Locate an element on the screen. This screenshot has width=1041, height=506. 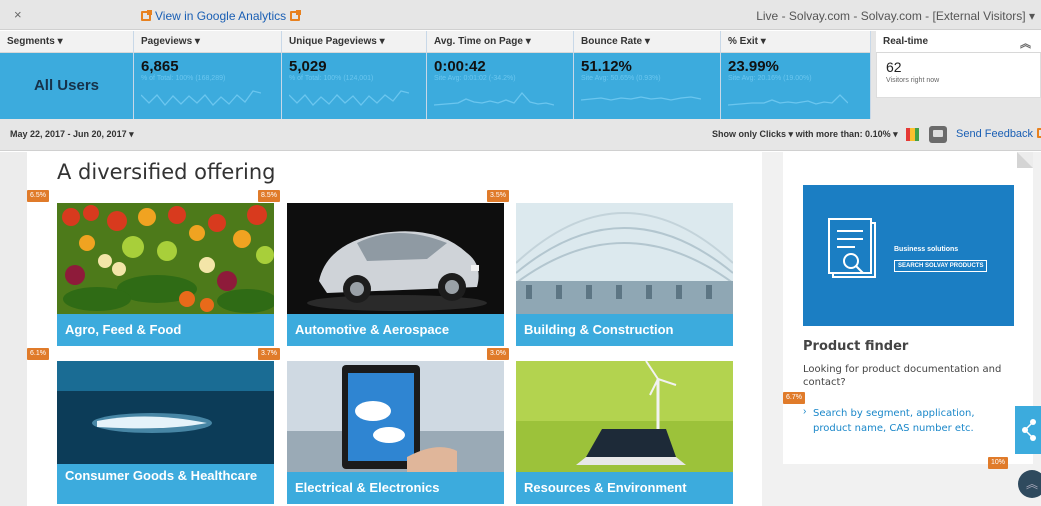
realtime-caption: Visitors right now is located at coordinates (913, 80).